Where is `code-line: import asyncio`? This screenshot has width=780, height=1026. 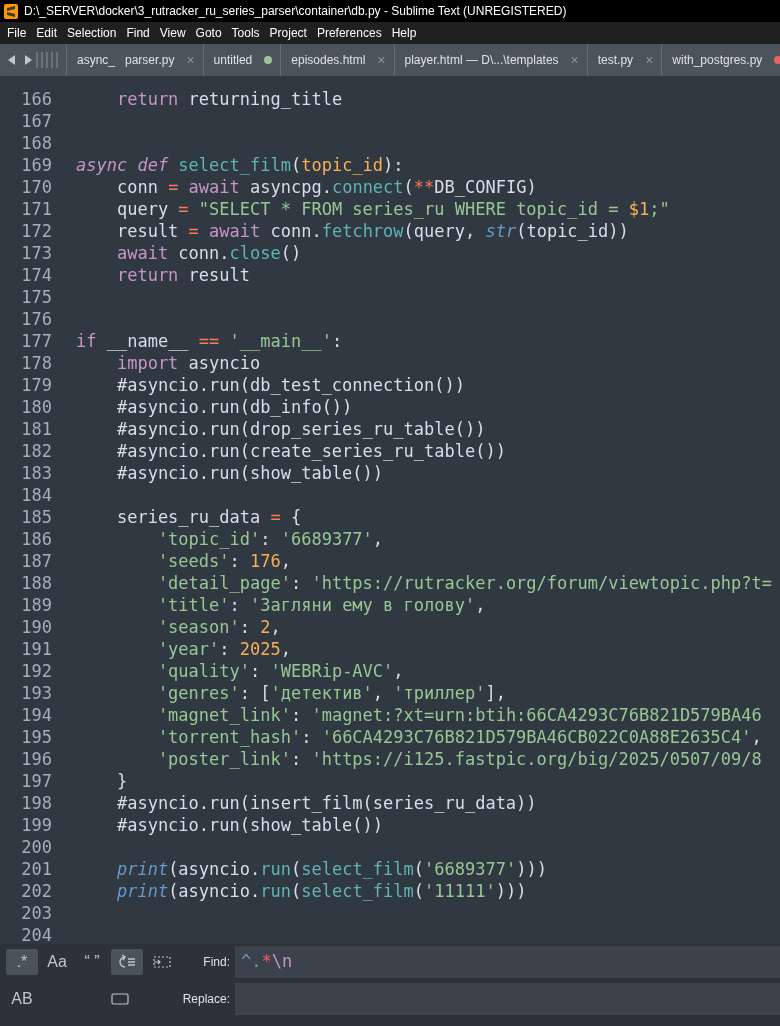
code-line: import asyncio is located at coordinates (188, 363).